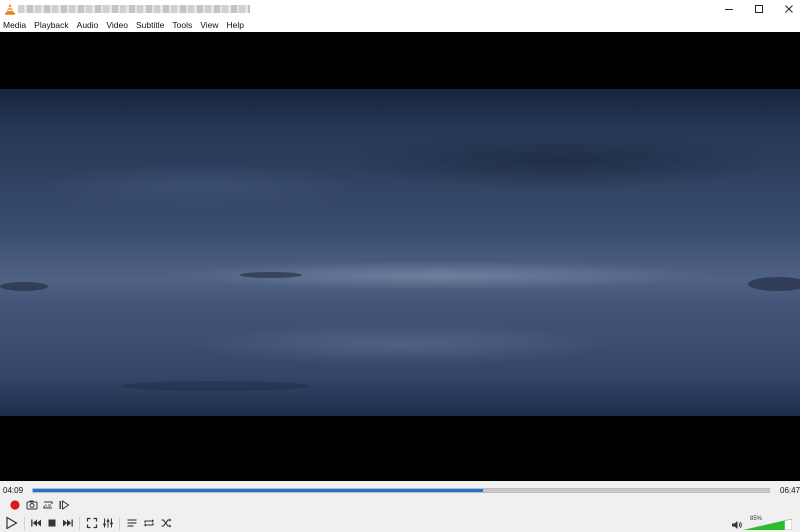 This screenshot has height=532, width=800. Describe the element at coordinates (234, 25) in the screenshot. I see `menu-help: Help` at that location.